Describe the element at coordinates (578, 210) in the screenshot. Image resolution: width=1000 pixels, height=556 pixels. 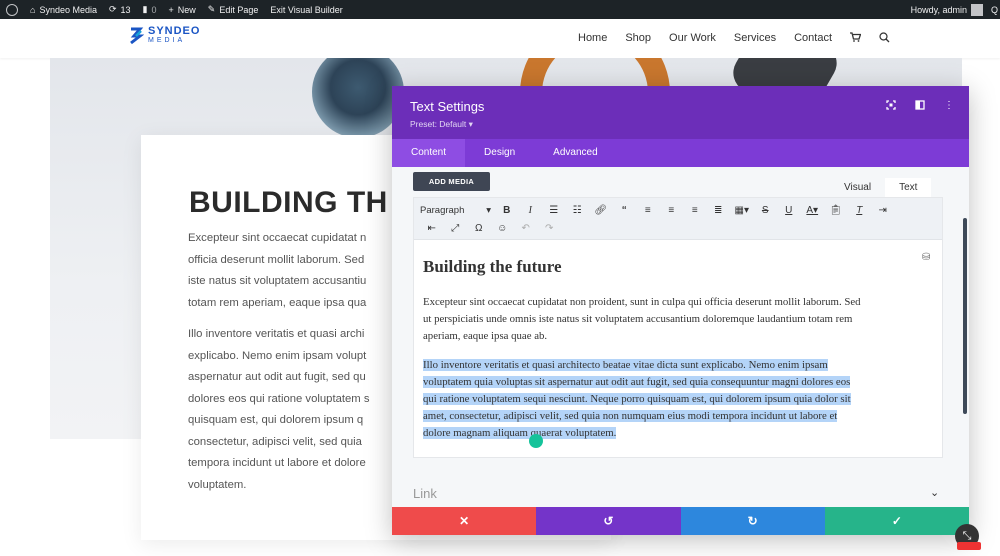
I see `numbered-list-icon: ☷` at that location.